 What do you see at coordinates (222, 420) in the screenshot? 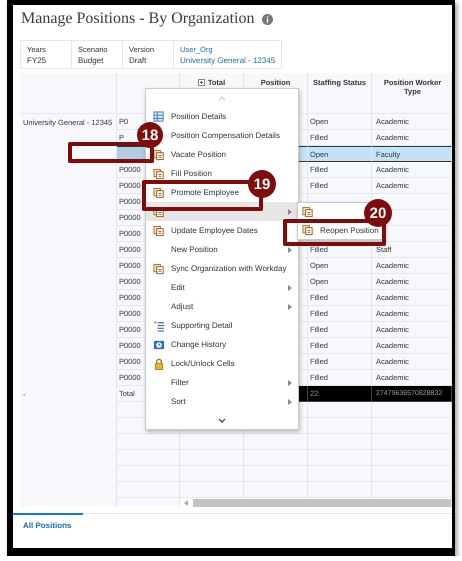
I see `scroll-down-icon` at bounding box center [222, 420].